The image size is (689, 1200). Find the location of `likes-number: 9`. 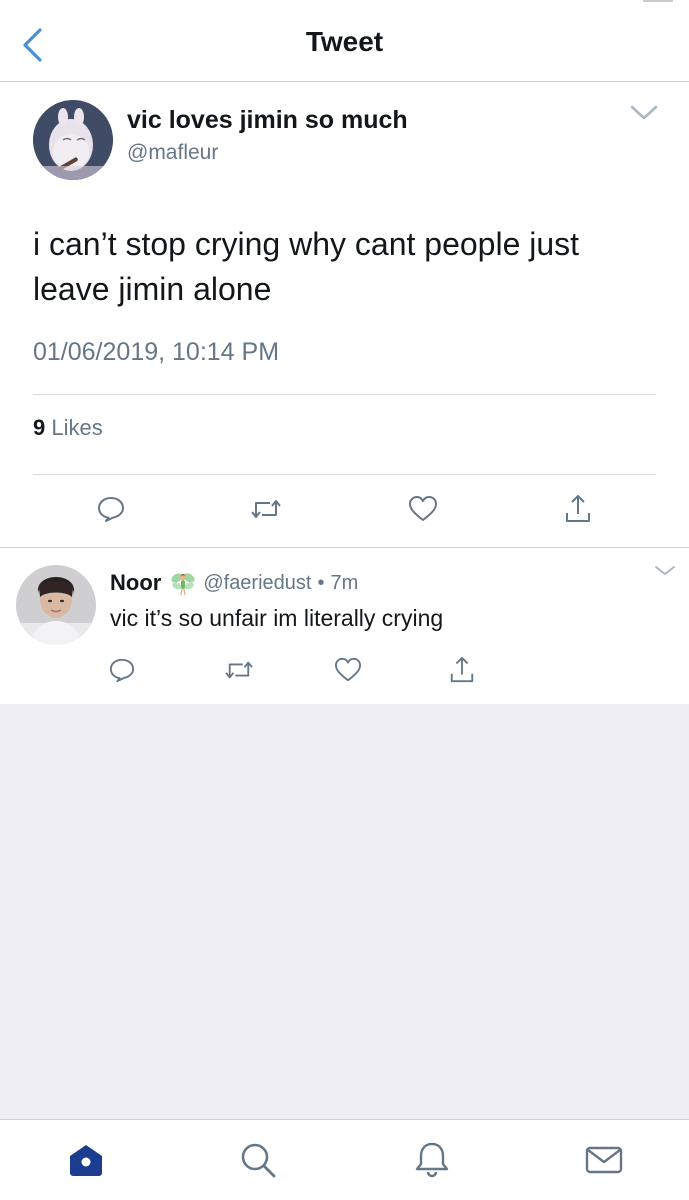

likes-number: 9 is located at coordinates (39, 427).